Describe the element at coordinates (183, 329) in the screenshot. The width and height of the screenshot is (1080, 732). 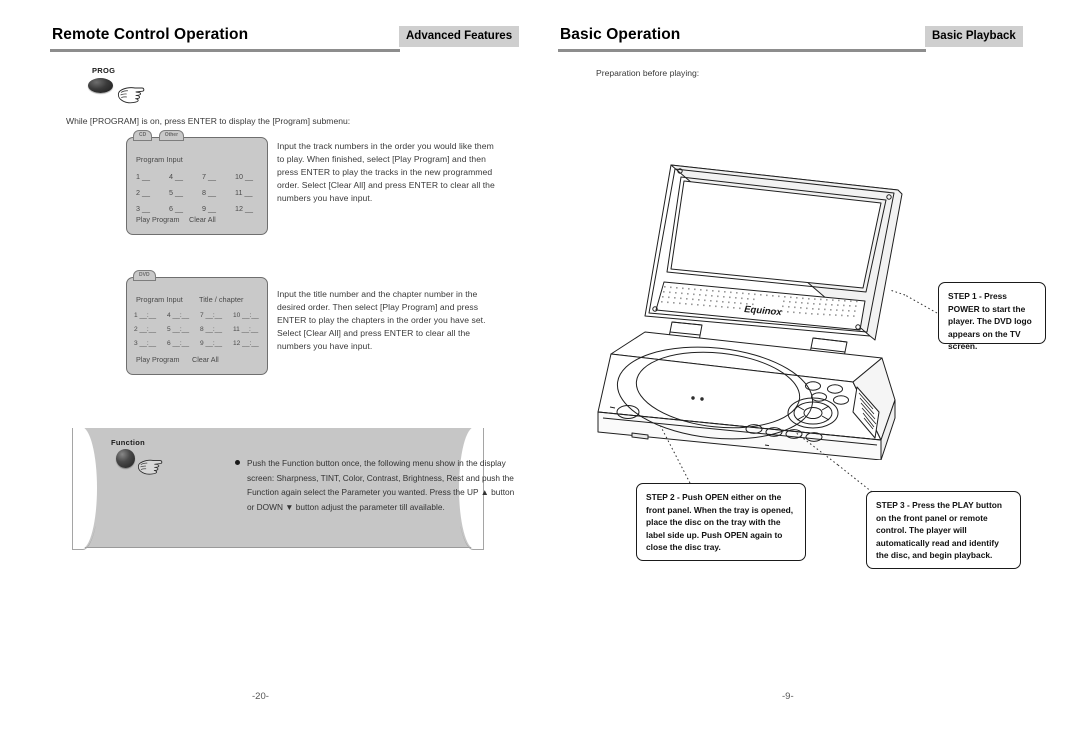
I see `osd-entry: 5 __:__` at that location.